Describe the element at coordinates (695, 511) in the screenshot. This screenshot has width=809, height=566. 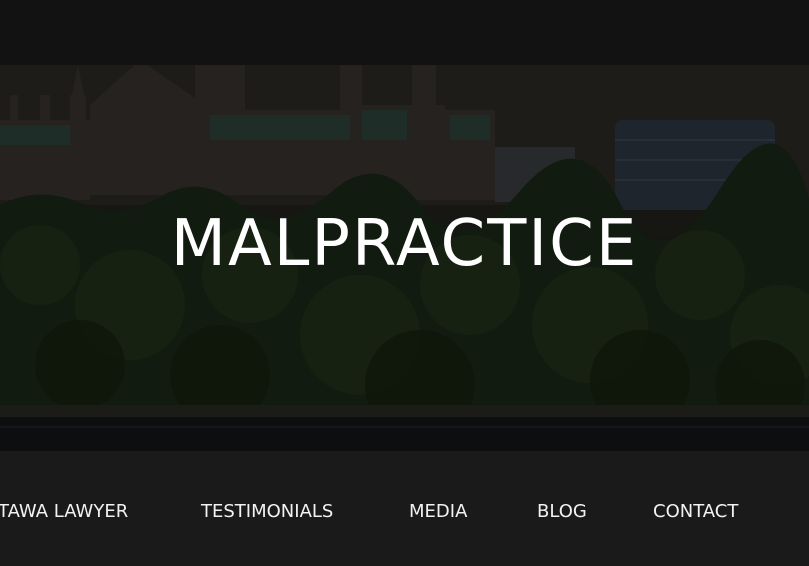
I see `nav-item-contact: CONTACT` at that location.